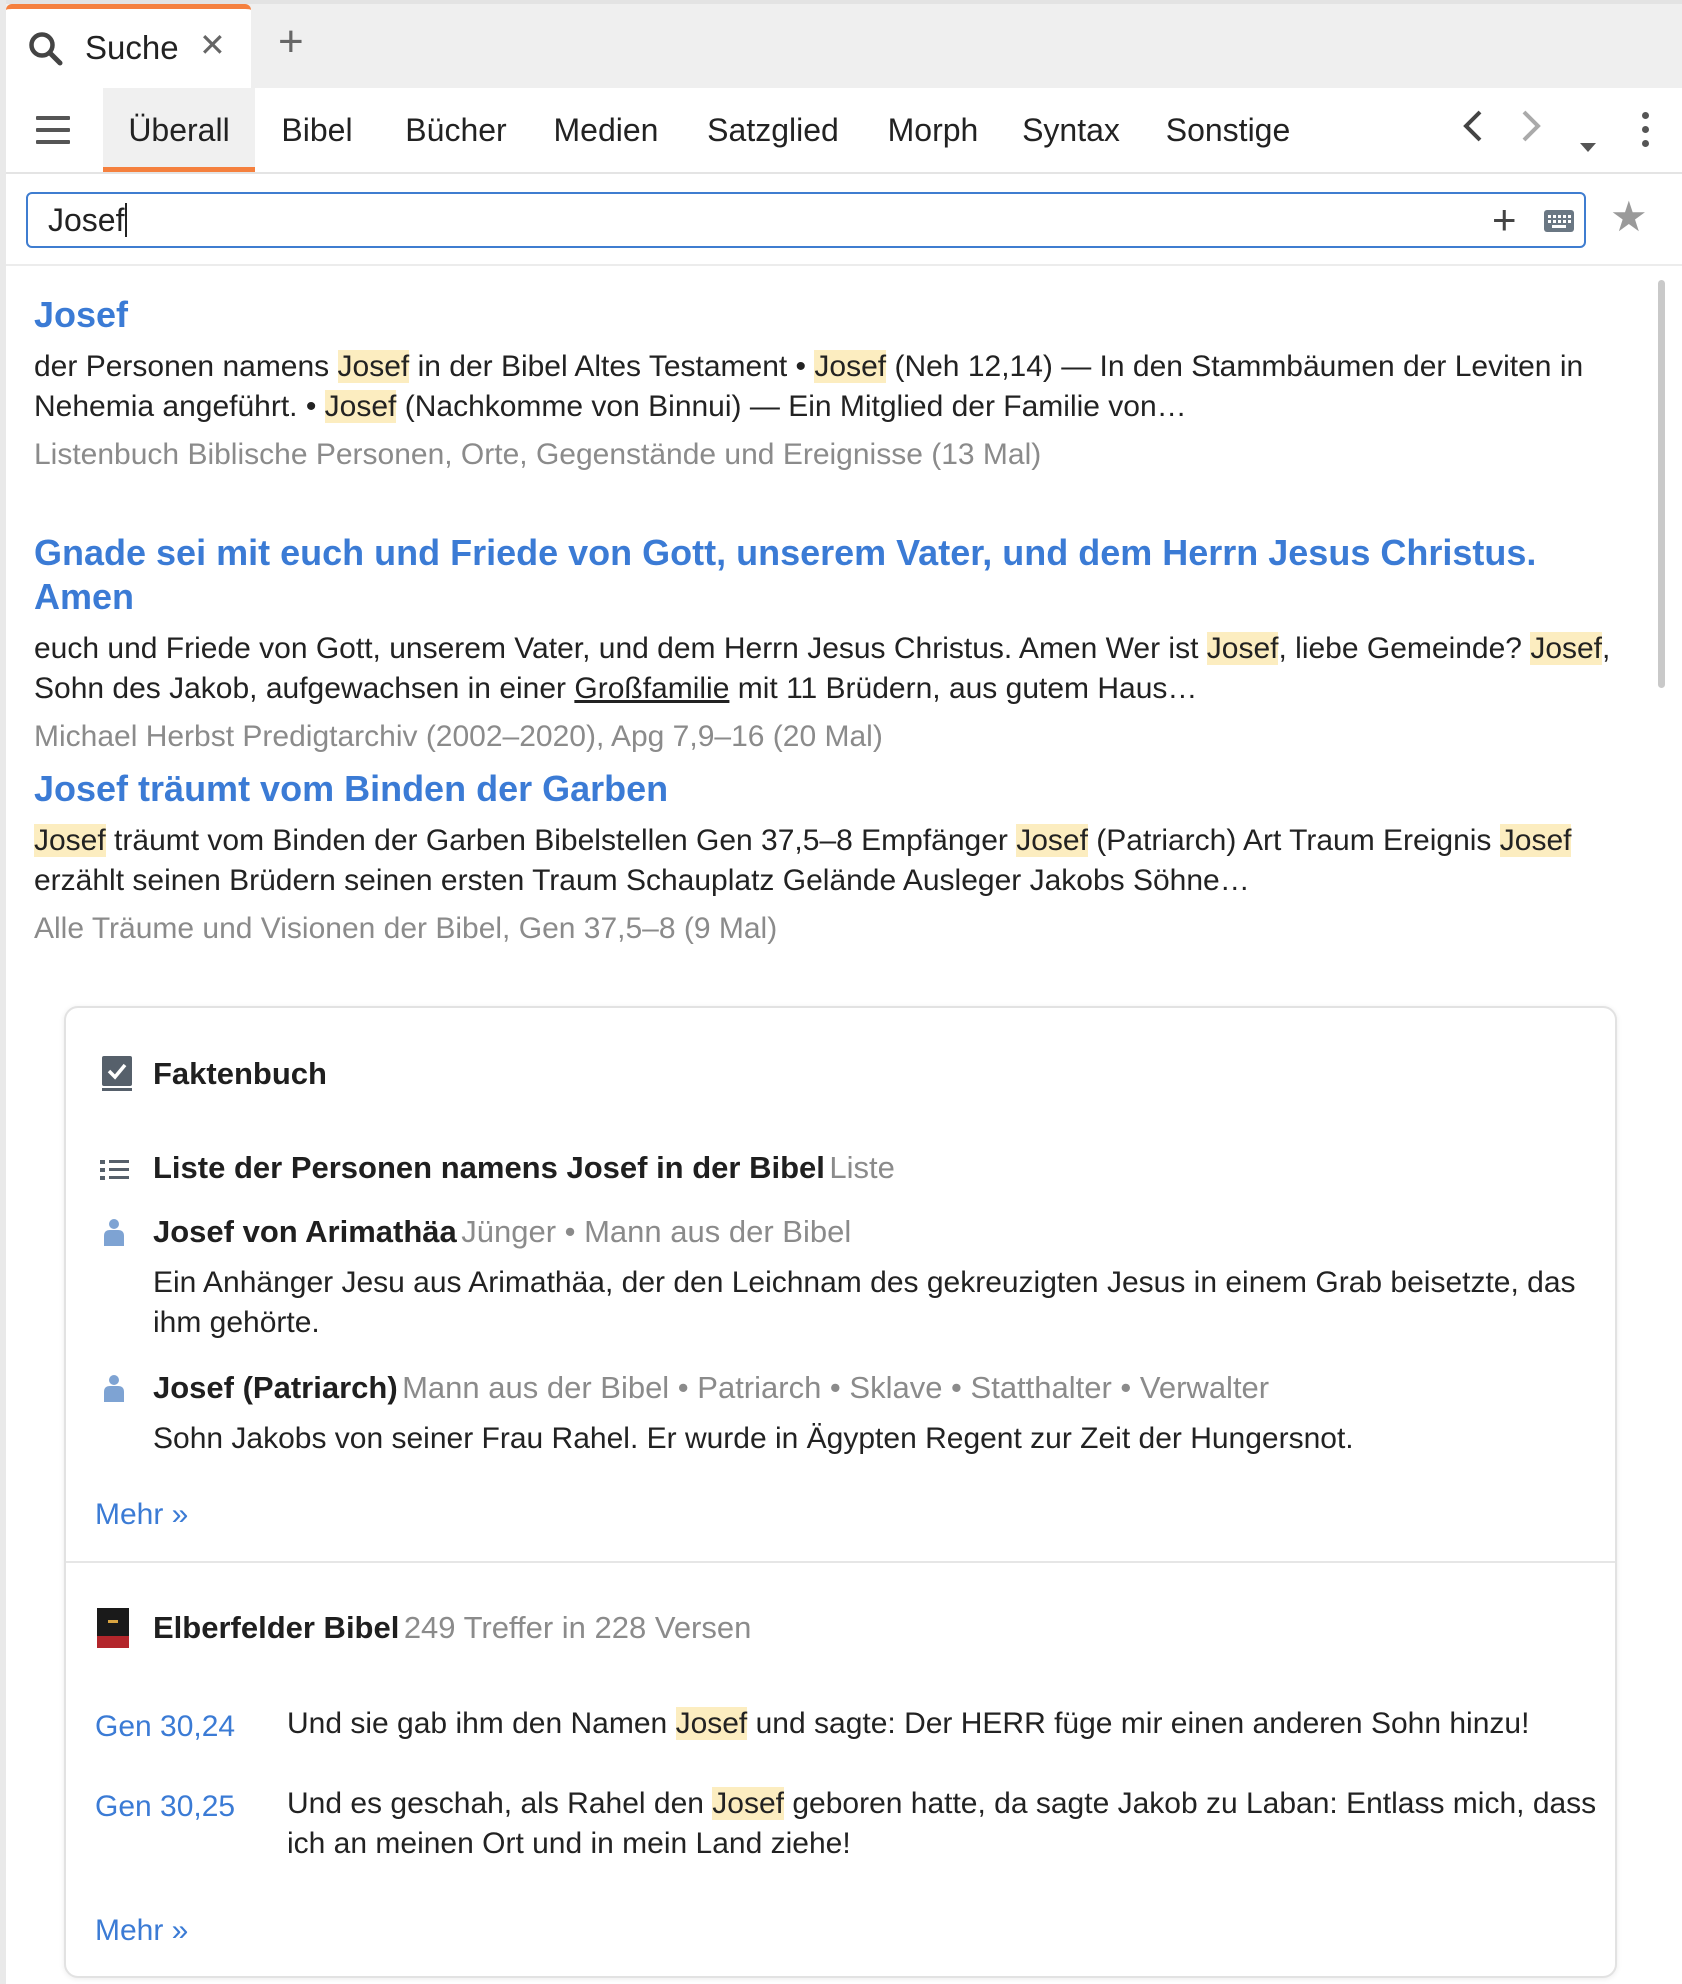  I want to click on result-title: Josef, so click(834, 315).